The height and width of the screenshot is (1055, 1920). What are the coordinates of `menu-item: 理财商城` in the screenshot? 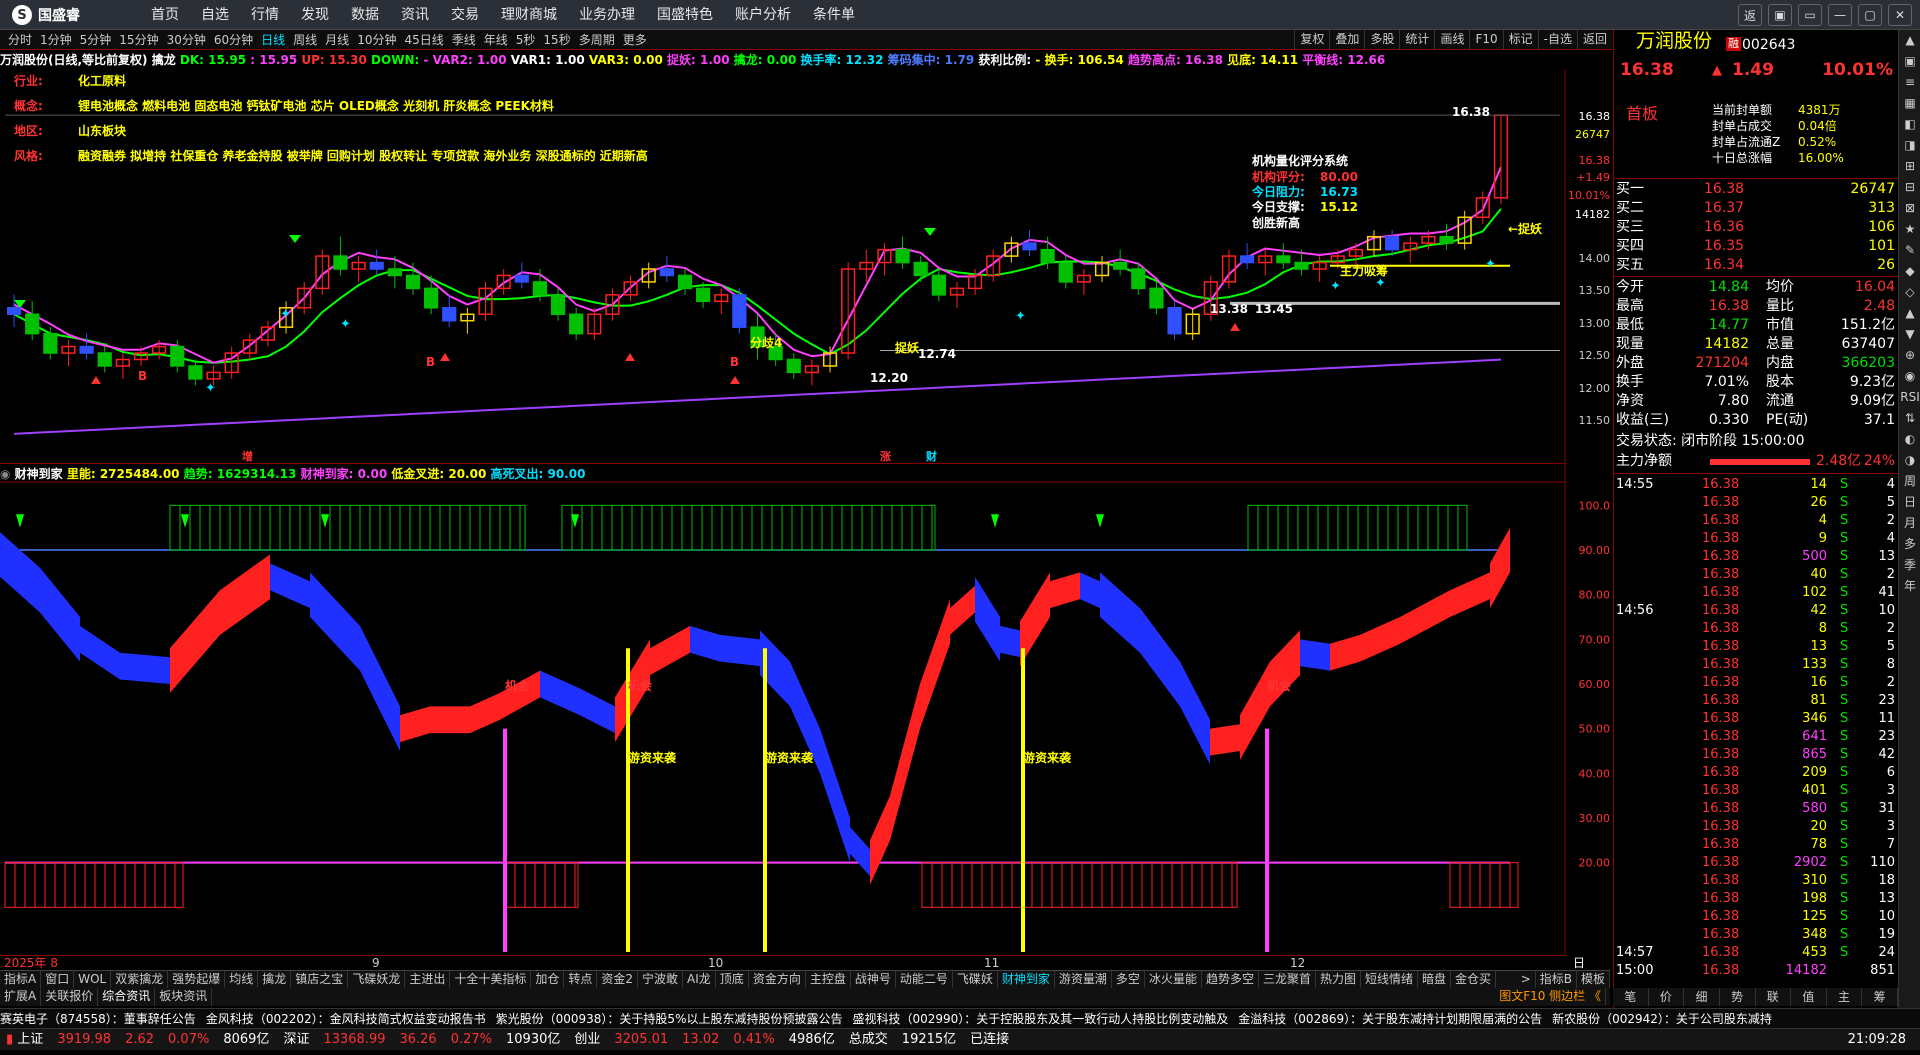 It's located at (529, 15).